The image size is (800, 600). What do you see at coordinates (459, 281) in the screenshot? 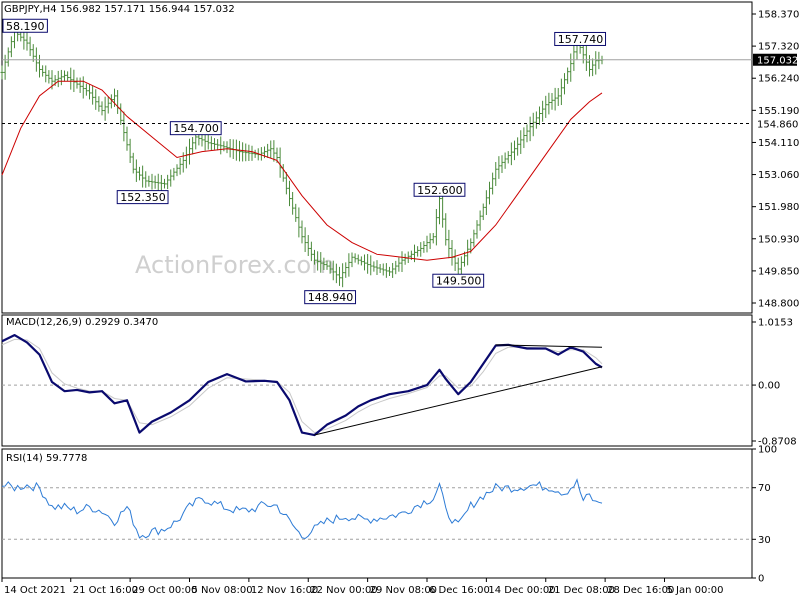
I see `price-annotation-label: 149.500` at bounding box center [459, 281].